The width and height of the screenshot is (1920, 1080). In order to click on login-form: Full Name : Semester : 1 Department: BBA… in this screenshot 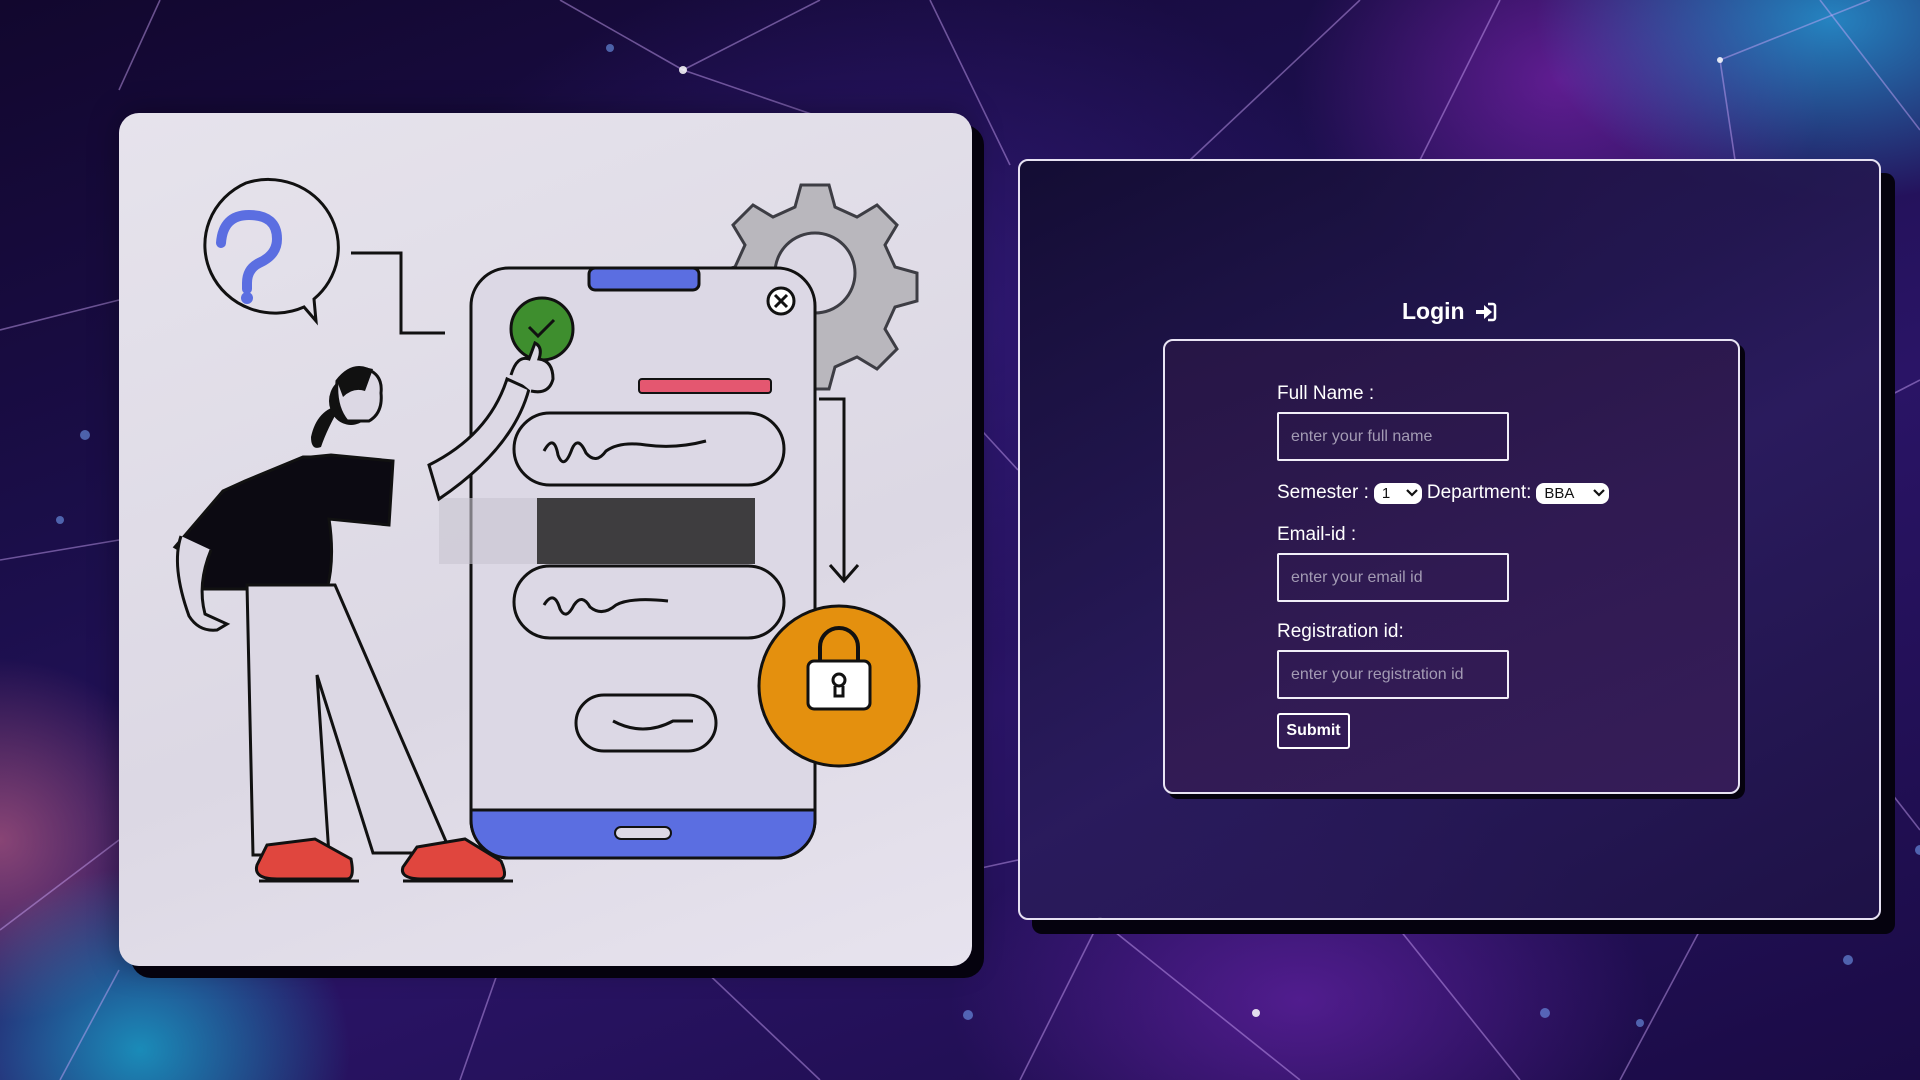, I will do `click(1451, 566)`.